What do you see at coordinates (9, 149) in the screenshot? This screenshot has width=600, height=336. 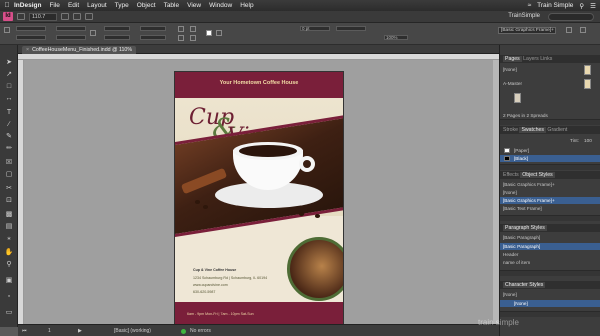 I see `pencil-tool-icon: ✏` at bounding box center [9, 149].